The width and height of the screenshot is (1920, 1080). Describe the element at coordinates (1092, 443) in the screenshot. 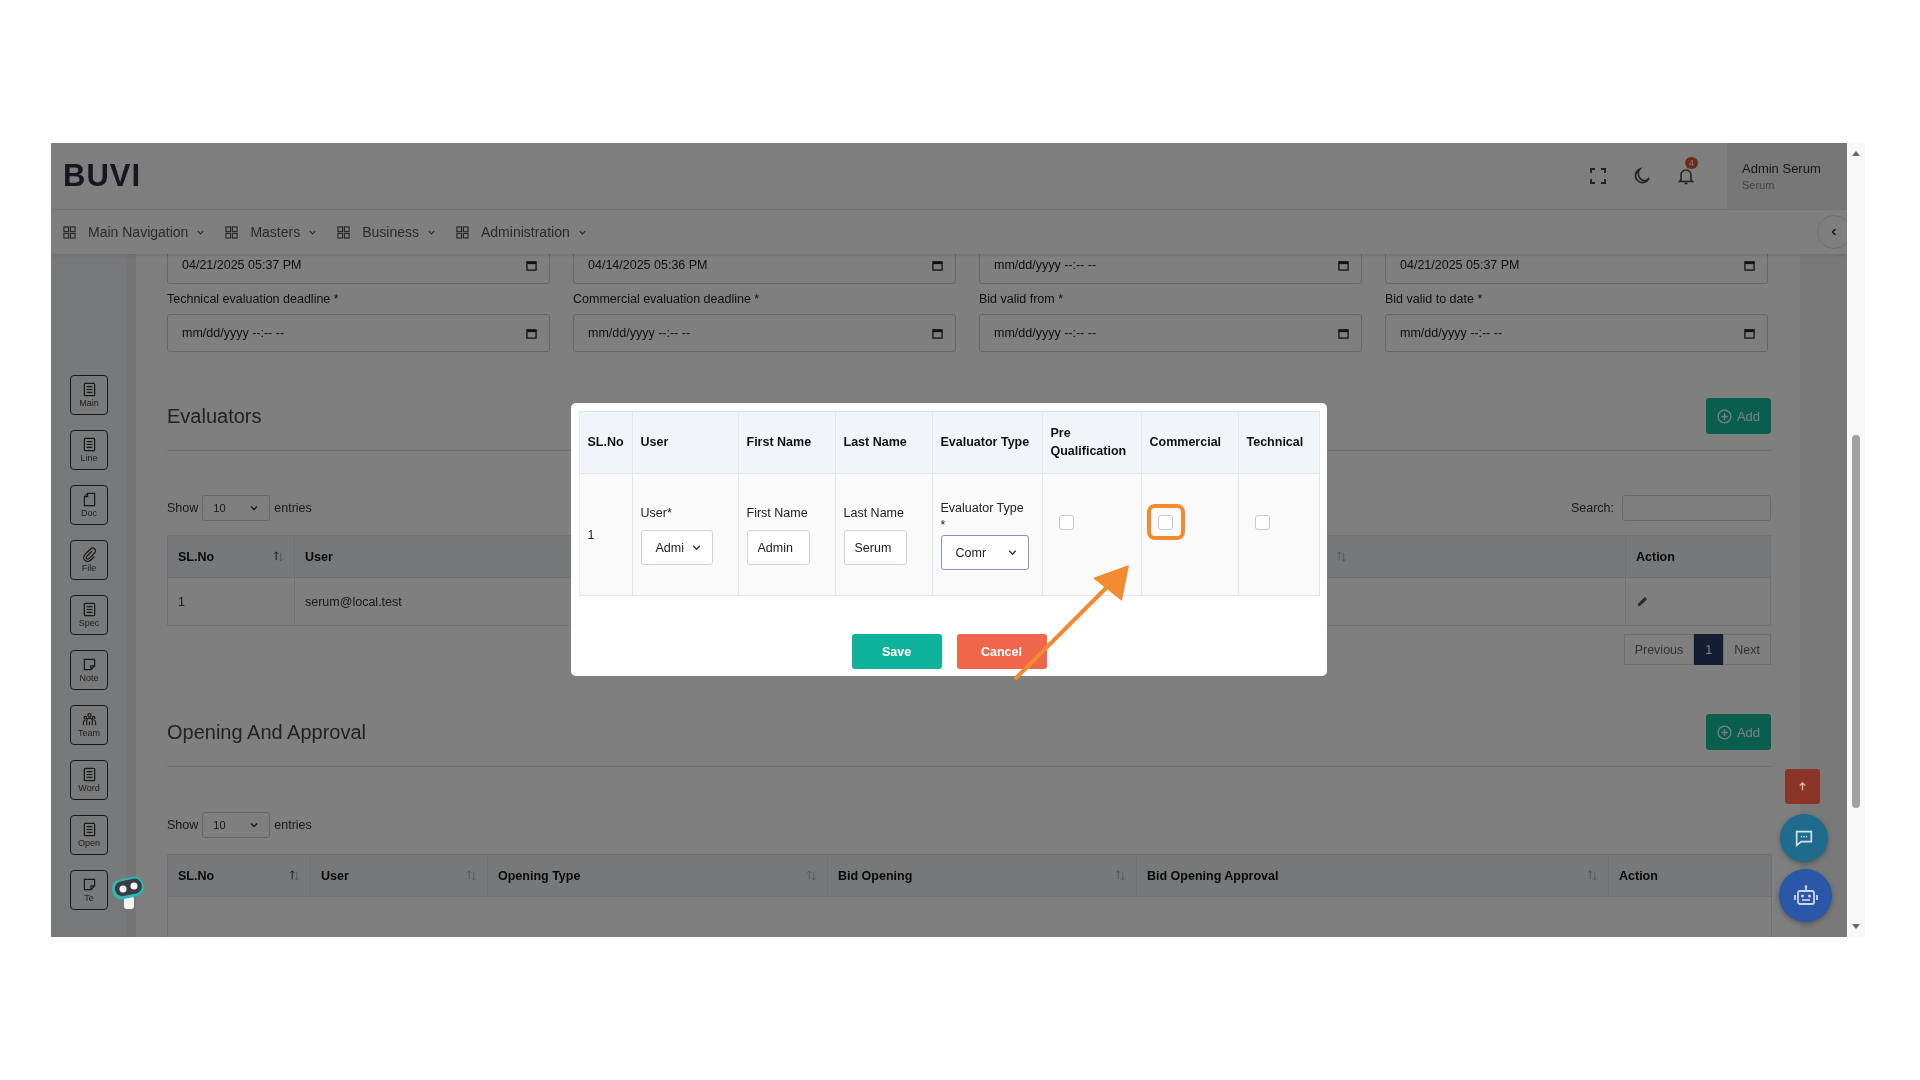

I see `column-header: Pre Qualification` at that location.